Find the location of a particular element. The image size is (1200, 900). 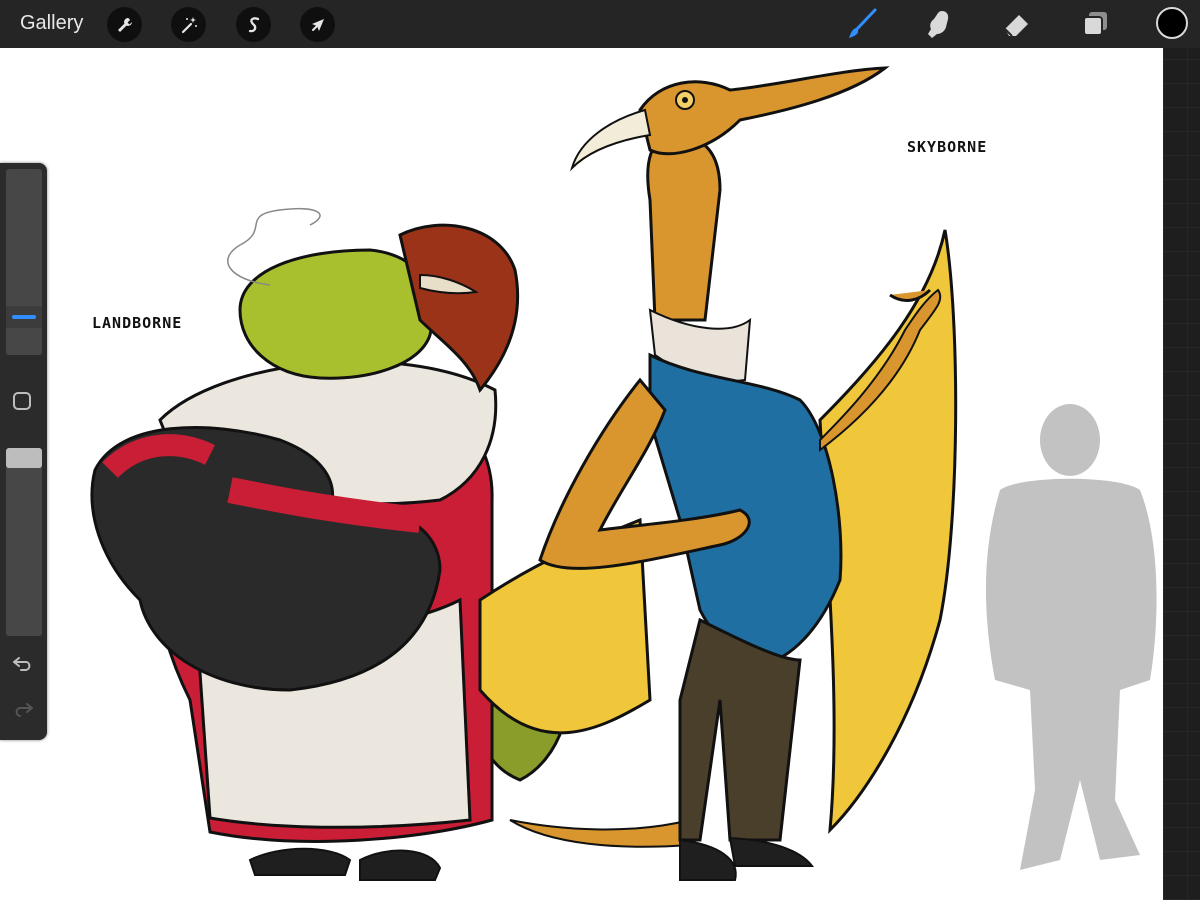

canvas-margin-right is located at coordinates (1181, 474).